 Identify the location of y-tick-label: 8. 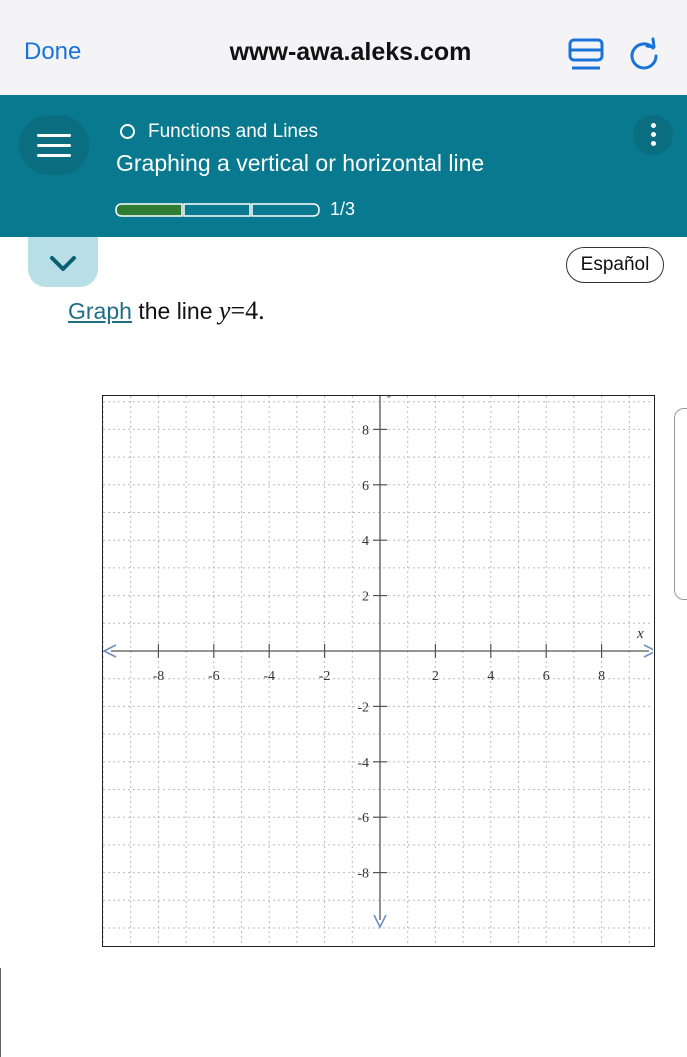
(365, 430).